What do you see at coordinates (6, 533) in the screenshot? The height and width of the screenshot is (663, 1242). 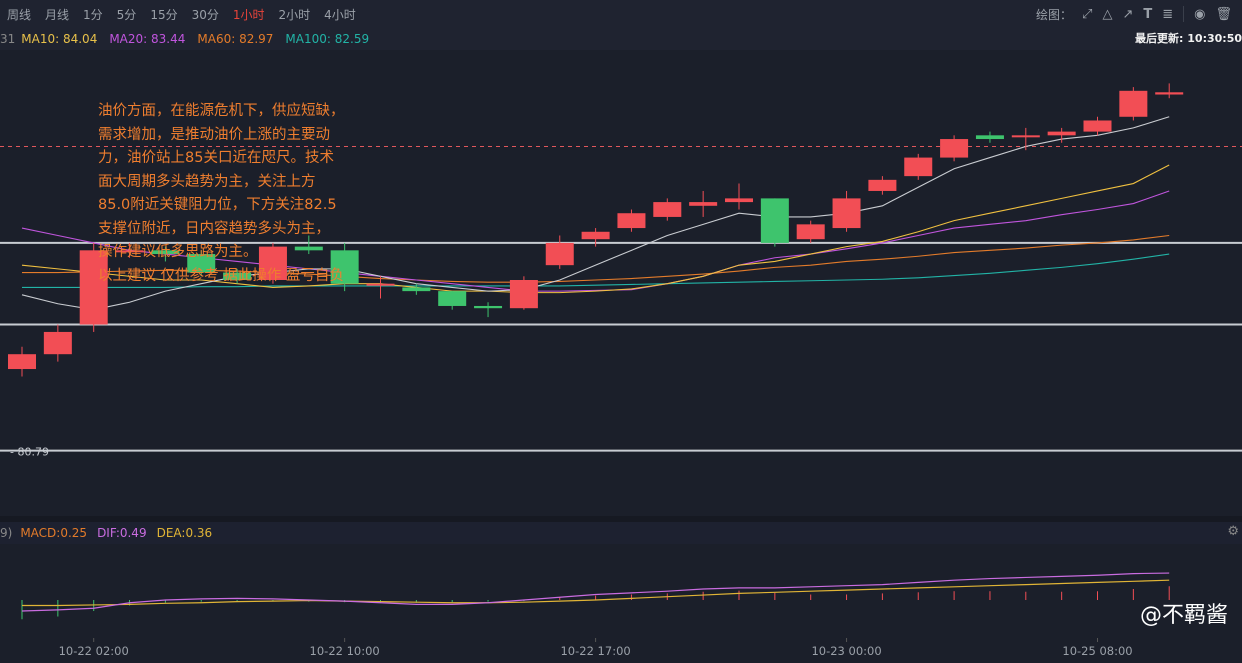 I see `macd-prefix: 9)` at bounding box center [6, 533].